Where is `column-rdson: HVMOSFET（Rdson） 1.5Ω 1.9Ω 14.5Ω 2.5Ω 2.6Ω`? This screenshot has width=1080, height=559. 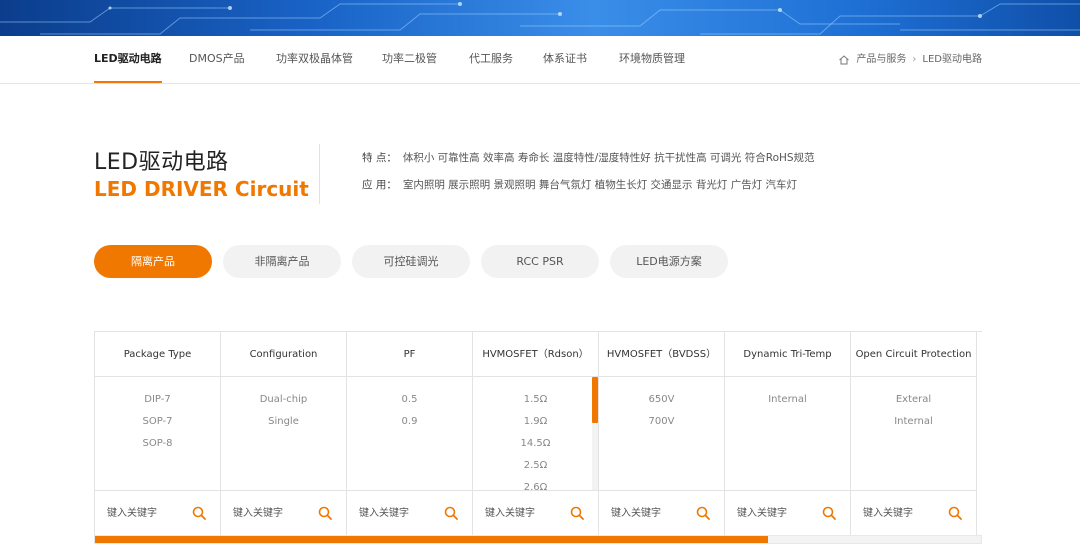
column-rdson: HVMOSFET（Rdson） 1.5Ω 1.9Ω 14.5Ω 2.5Ω 2.6Ω is located at coordinates (536, 434).